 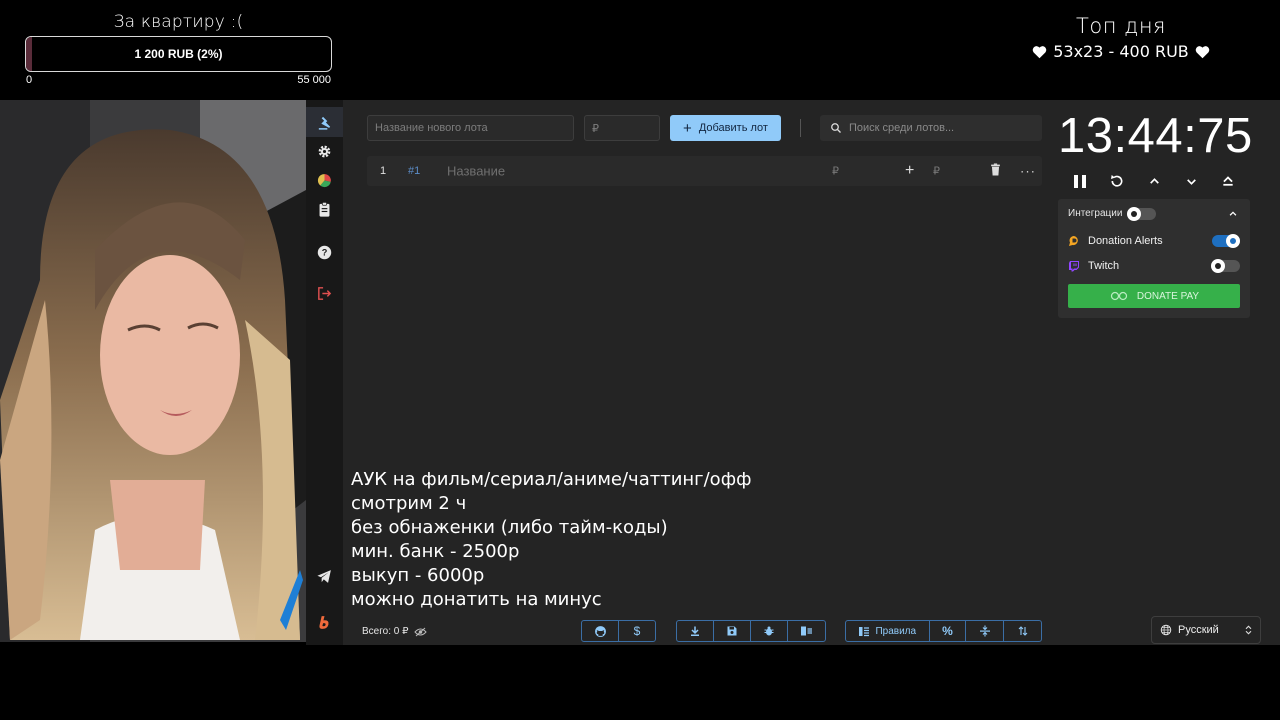 What do you see at coordinates (1095, 213) in the screenshot?
I see `integrations-title: Интеграции` at bounding box center [1095, 213].